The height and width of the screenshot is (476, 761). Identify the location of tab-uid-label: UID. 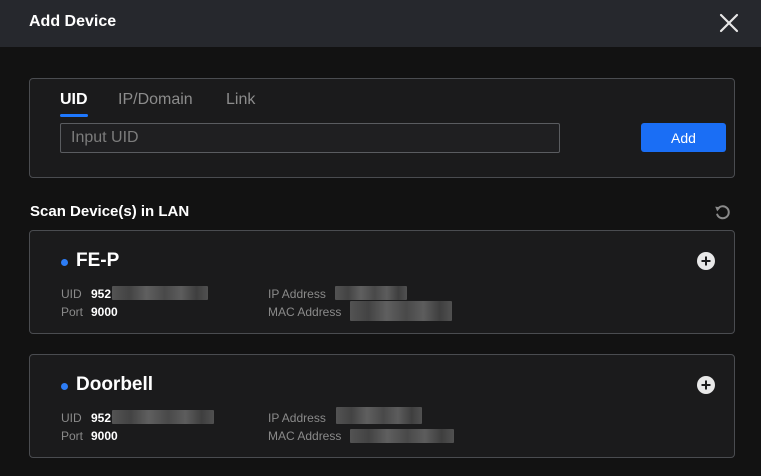
(74, 99).